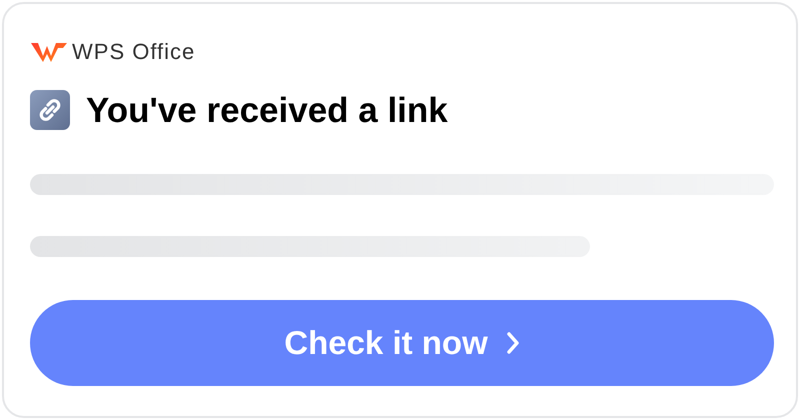 The image size is (800, 420). I want to click on chevron-right-icon, so click(513, 343).